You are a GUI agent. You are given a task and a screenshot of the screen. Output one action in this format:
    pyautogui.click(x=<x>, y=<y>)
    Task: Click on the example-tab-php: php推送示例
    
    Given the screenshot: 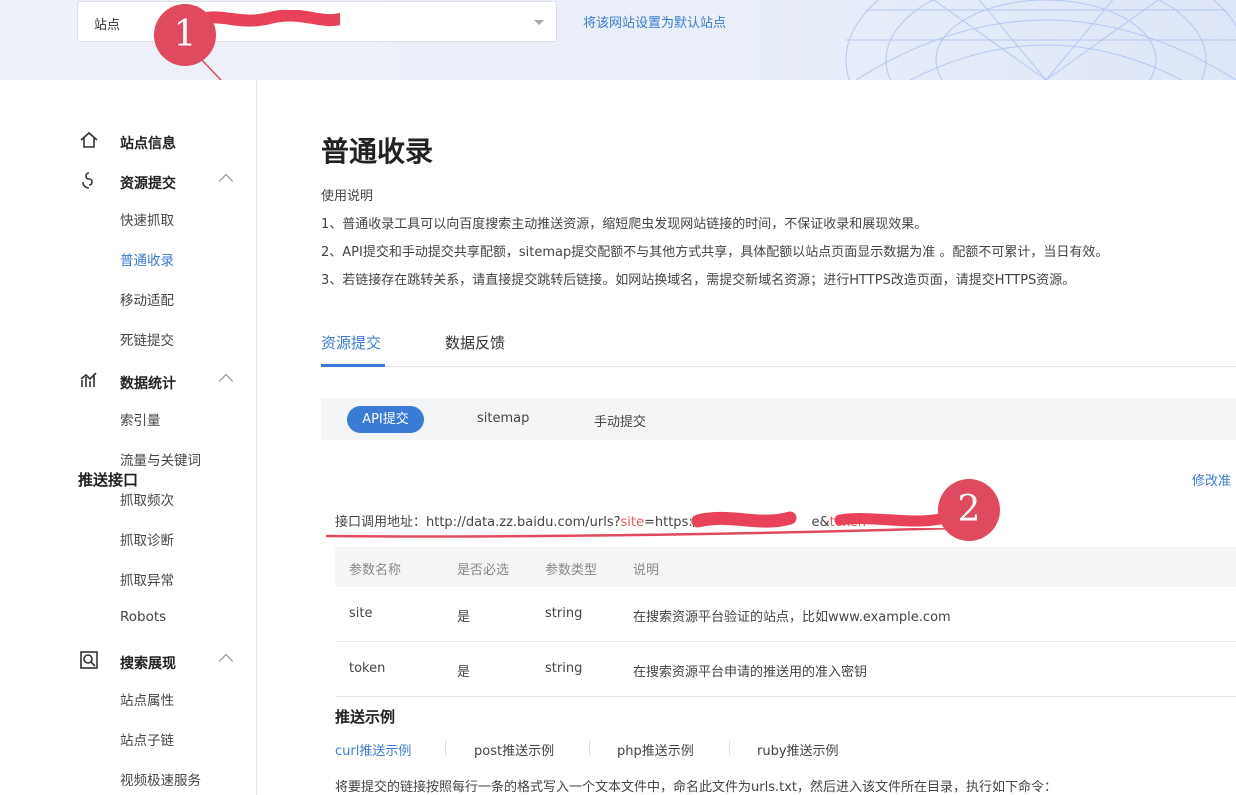 What is the action you would take?
    pyautogui.click(x=655, y=749)
    